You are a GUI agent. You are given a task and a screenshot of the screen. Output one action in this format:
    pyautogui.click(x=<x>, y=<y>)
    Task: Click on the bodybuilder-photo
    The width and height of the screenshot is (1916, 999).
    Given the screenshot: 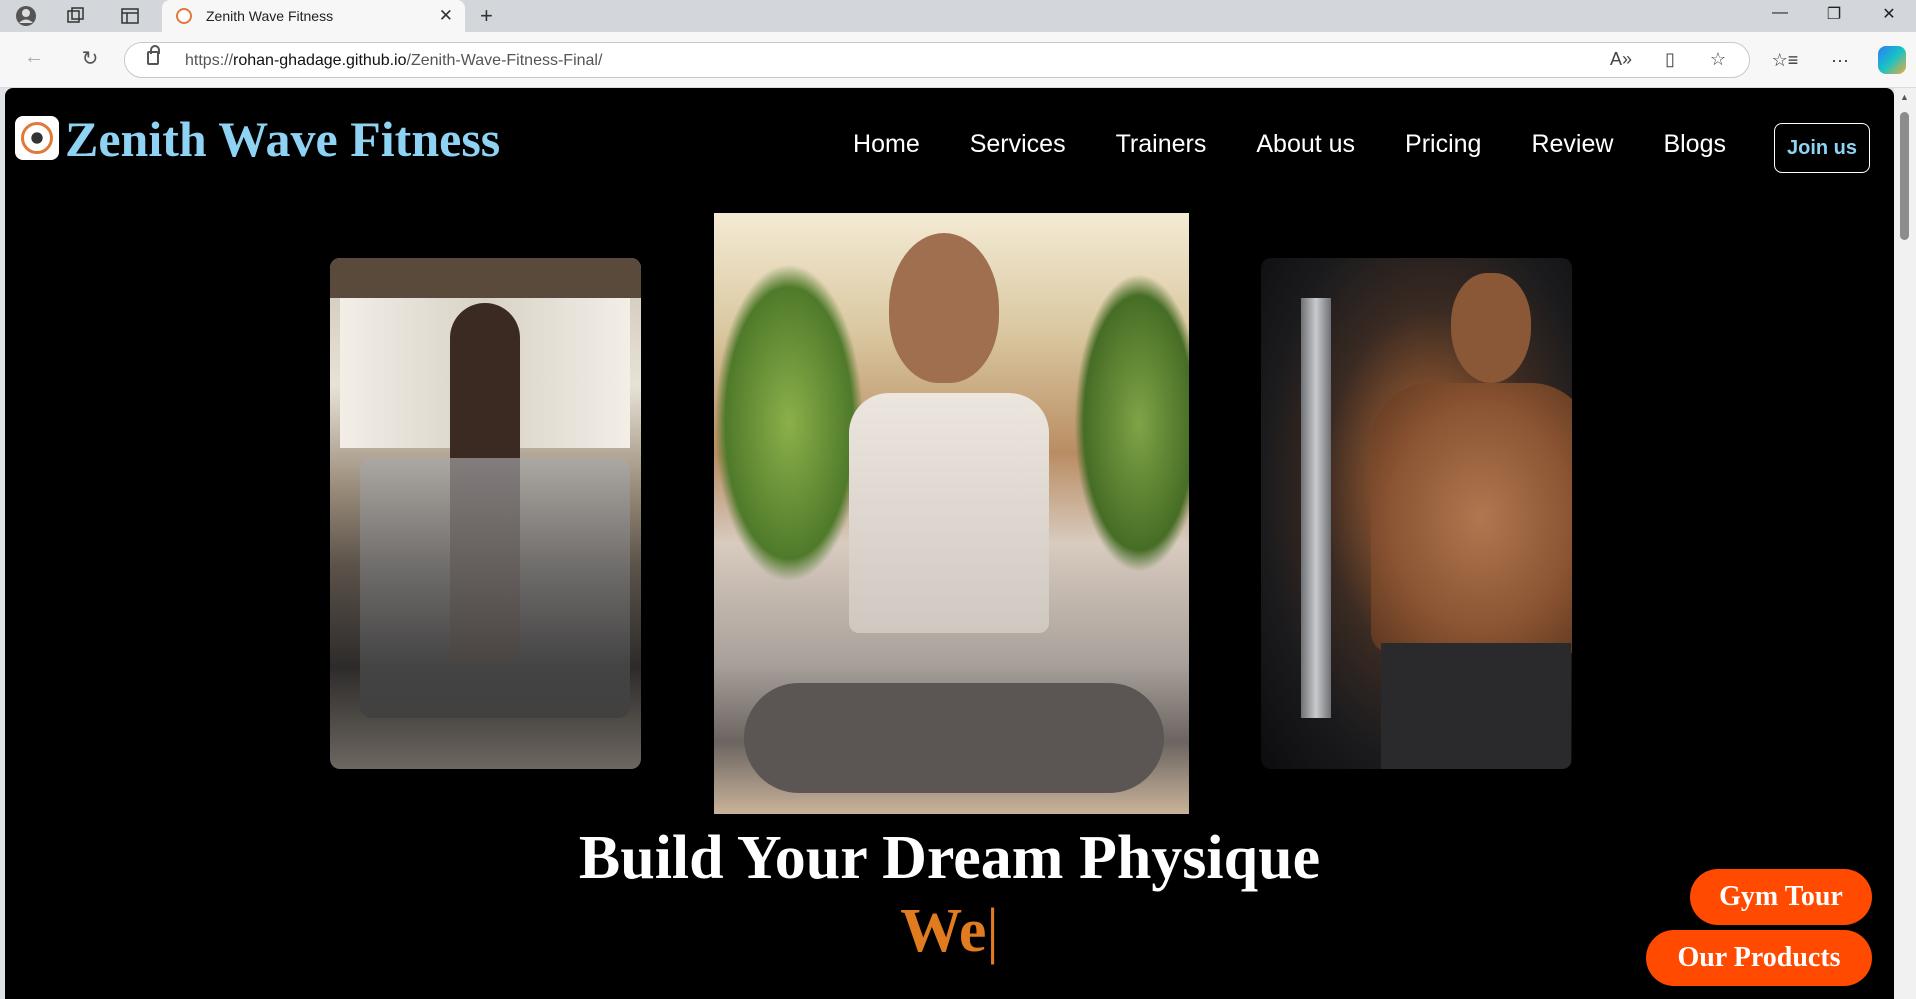 What is the action you would take?
    pyautogui.click(x=1416, y=513)
    